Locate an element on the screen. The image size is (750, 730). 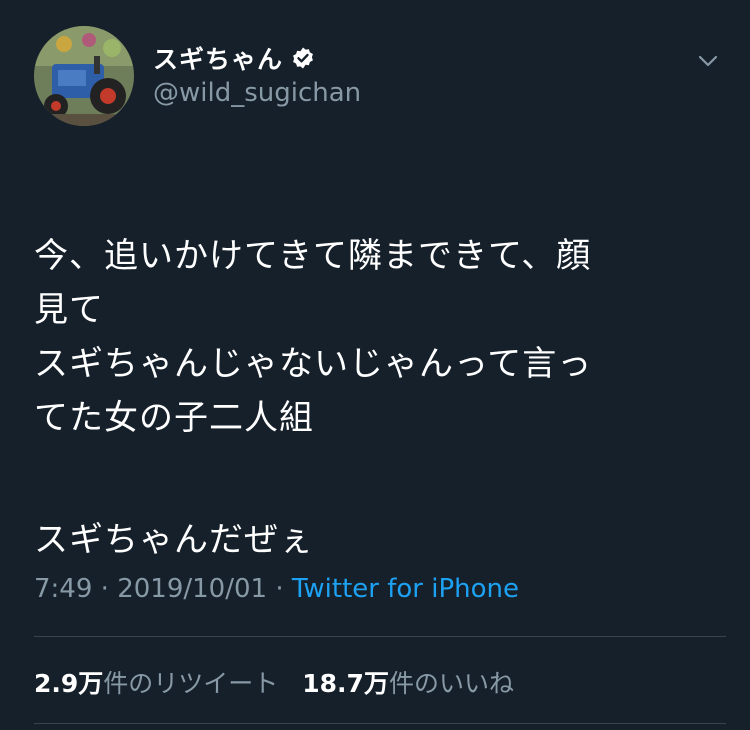
chevron-down-icon is located at coordinates (708, 61).